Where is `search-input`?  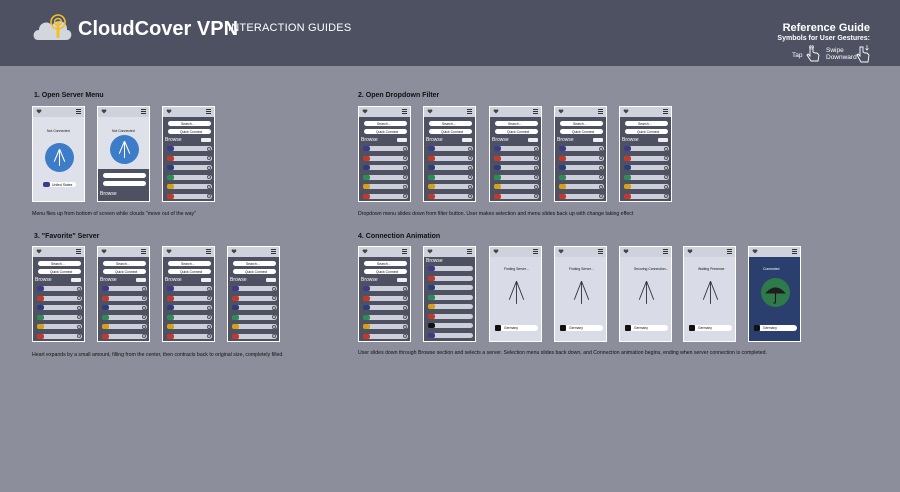 search-input is located at coordinates (124, 175).